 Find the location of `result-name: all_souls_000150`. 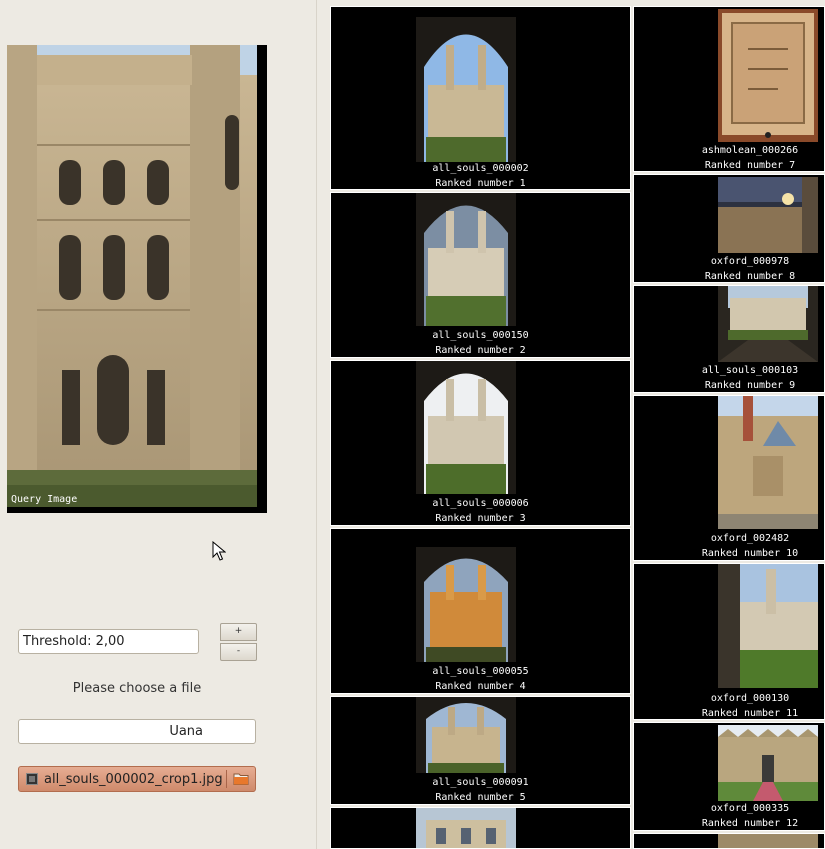

result-name: all_souls_000150 is located at coordinates (480, 335).